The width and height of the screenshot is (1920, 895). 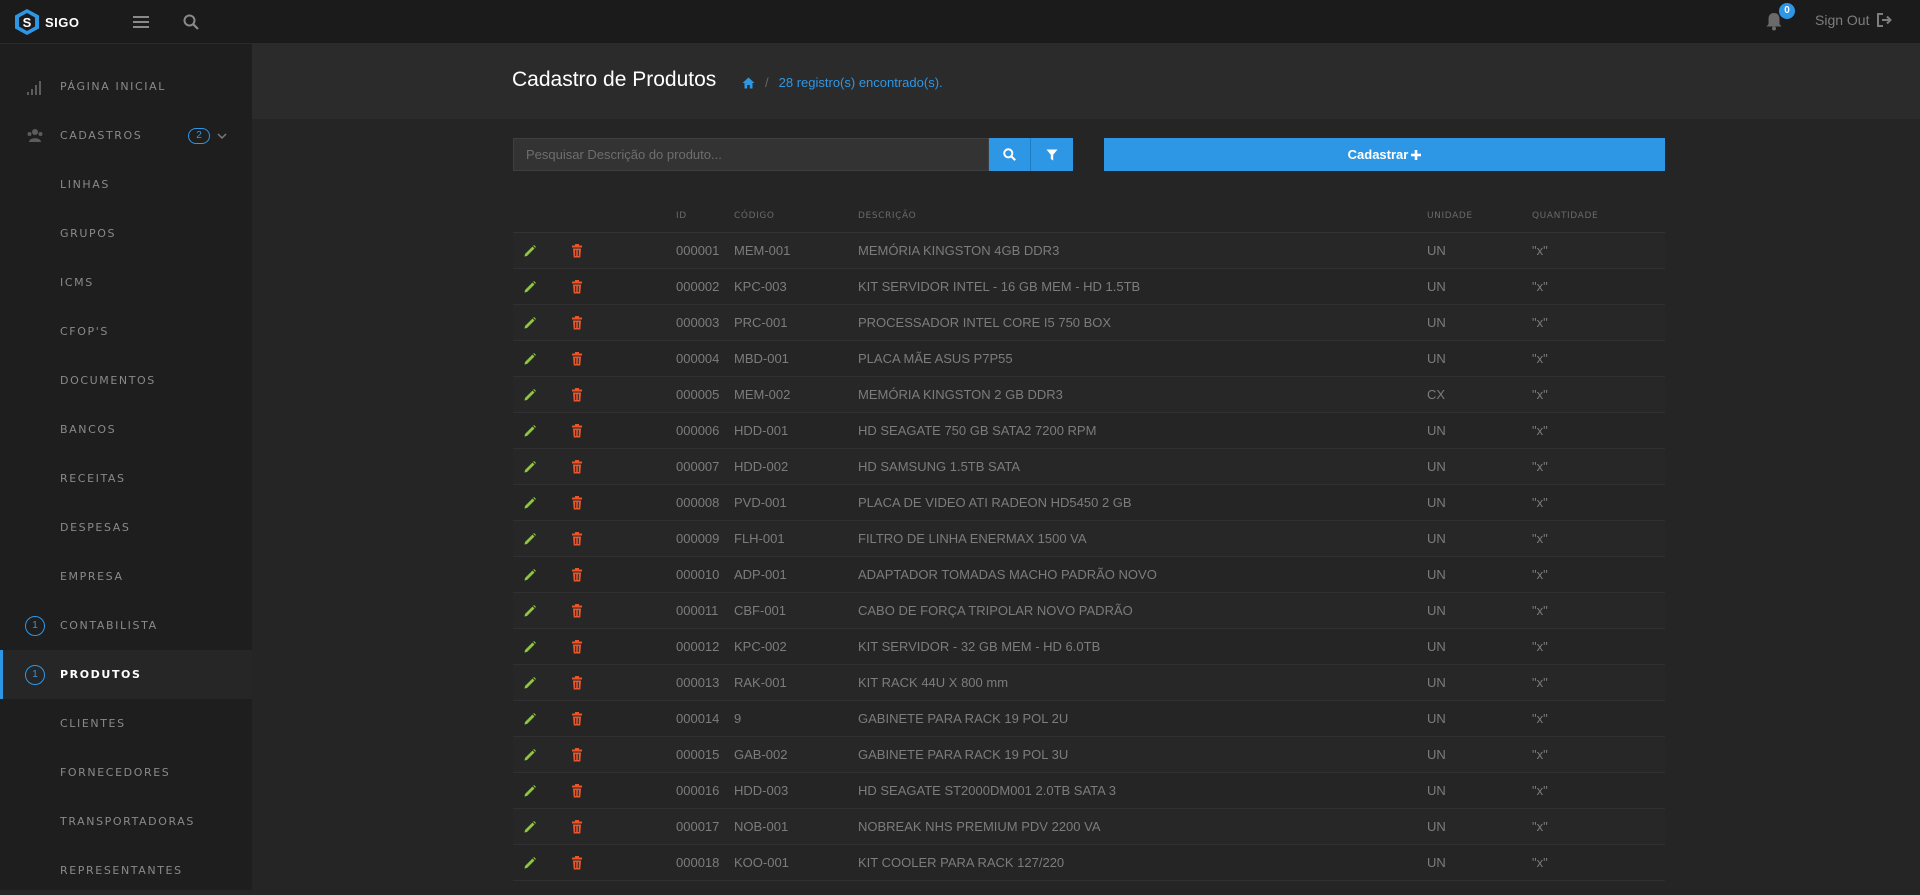 What do you see at coordinates (92, 576) in the screenshot?
I see `sidebar-item-label: EMPRESA` at bounding box center [92, 576].